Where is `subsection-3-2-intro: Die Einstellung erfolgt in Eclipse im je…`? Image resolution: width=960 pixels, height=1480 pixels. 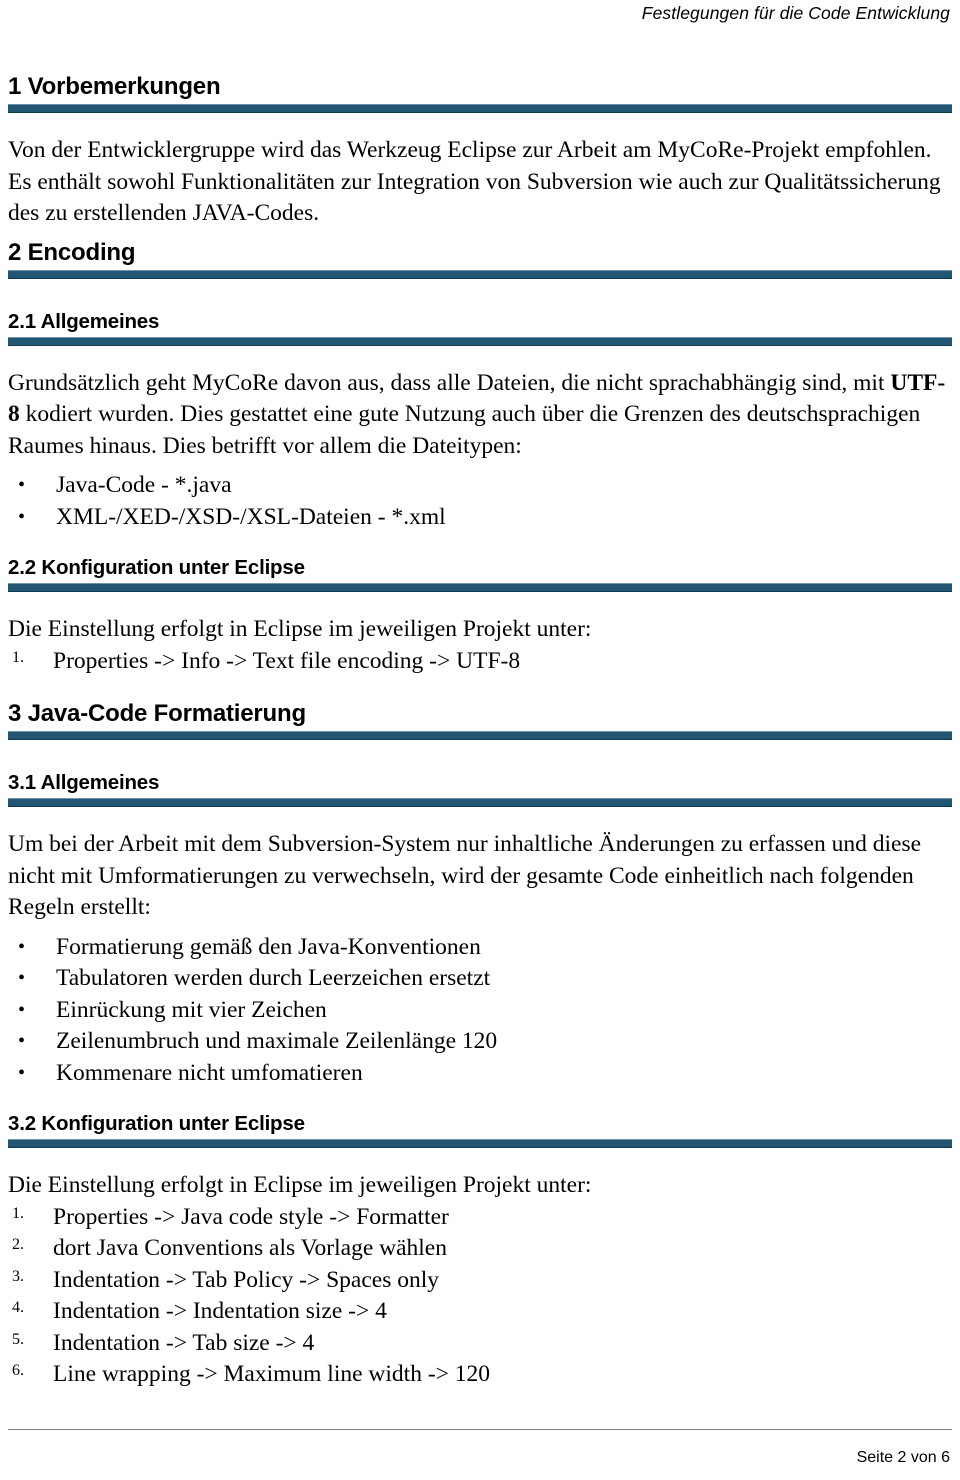 subsection-3-2-intro: Die Einstellung erfolgt in Eclipse im je… is located at coordinates (300, 1185).